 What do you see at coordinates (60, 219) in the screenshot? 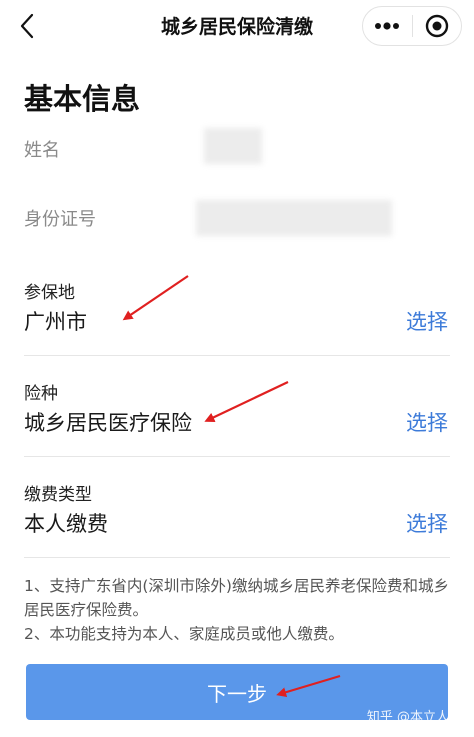
I see `id-number-label: 身份证号` at bounding box center [60, 219].